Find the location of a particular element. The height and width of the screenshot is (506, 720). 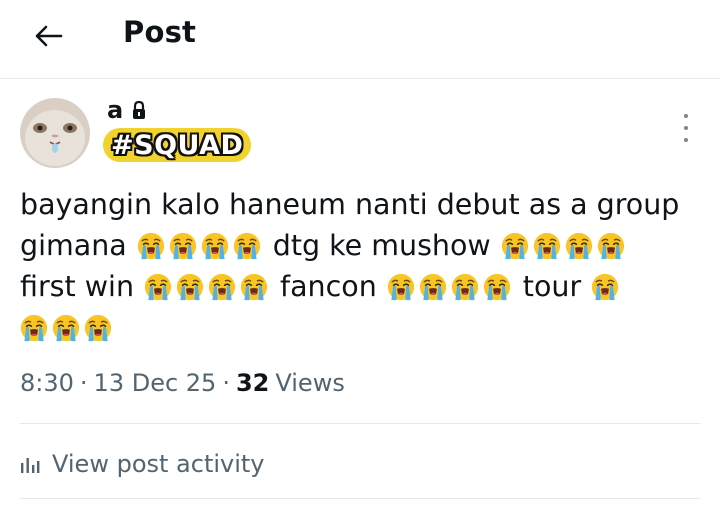

arrow-left-icon is located at coordinates (49, 36).